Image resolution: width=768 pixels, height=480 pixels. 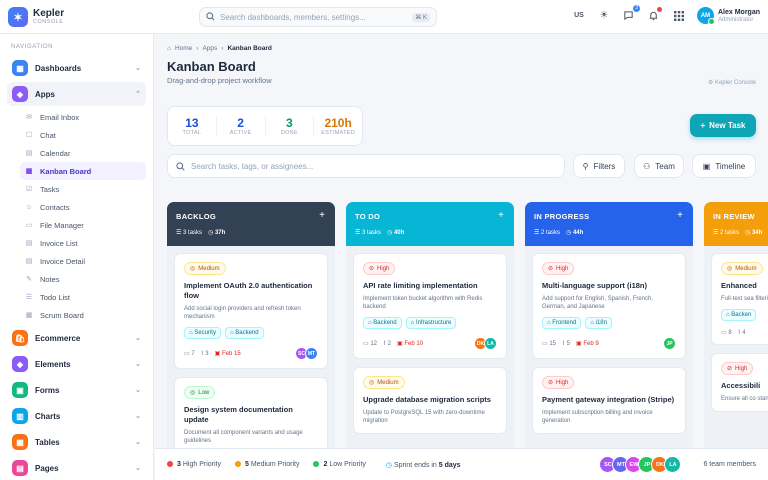 I want to click on breadcrumb-apps: Apps, so click(x=209, y=48).